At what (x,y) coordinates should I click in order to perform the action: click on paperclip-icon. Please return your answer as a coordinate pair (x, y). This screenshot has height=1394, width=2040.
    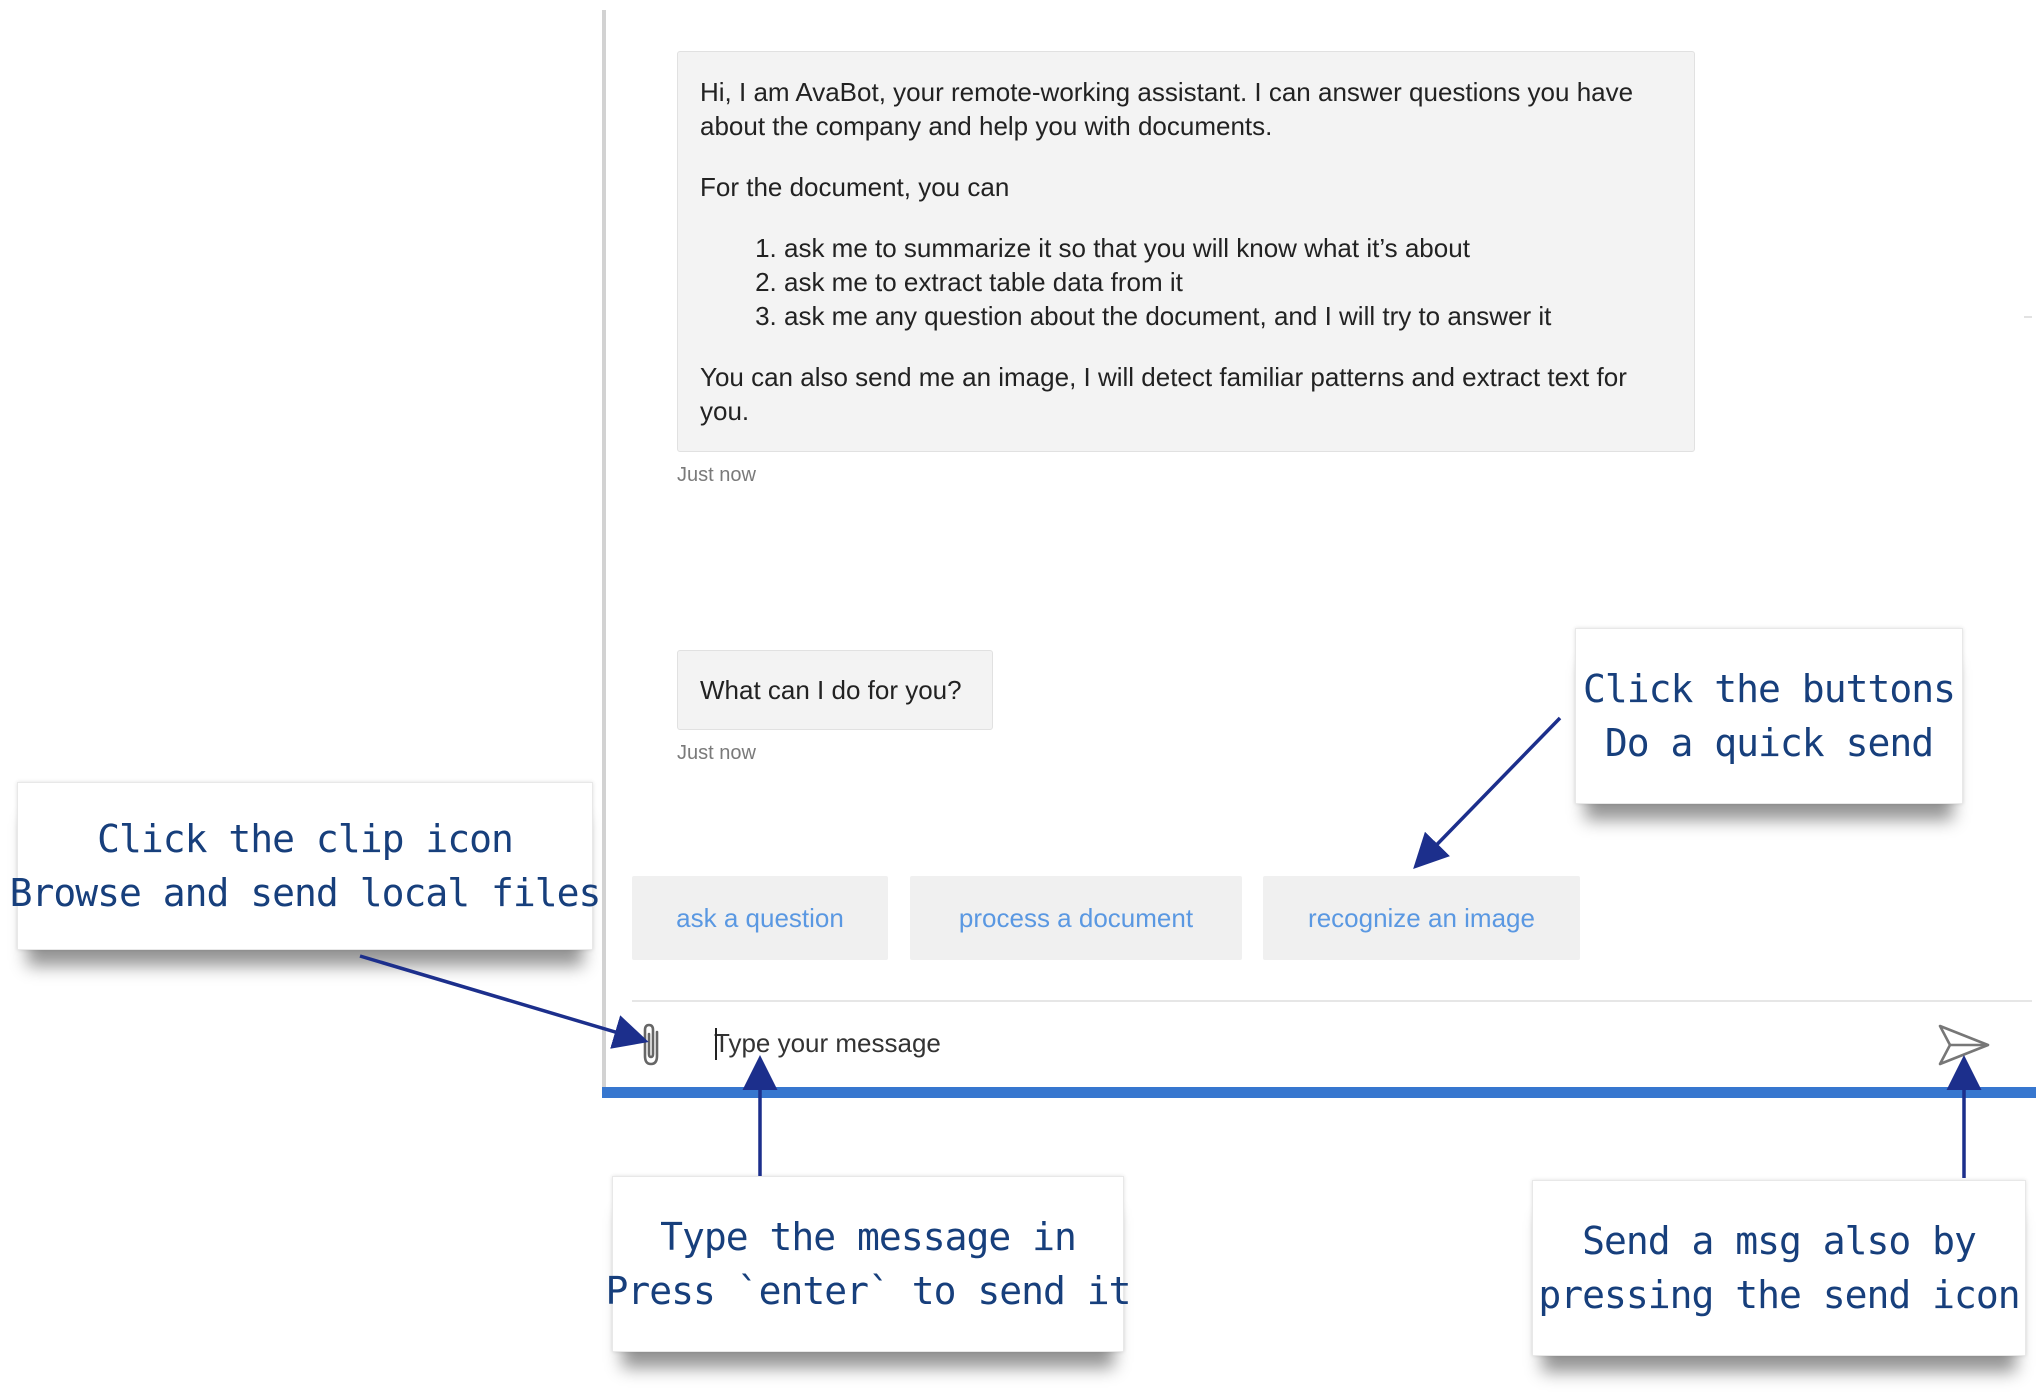
    Looking at the image, I should click on (652, 1045).